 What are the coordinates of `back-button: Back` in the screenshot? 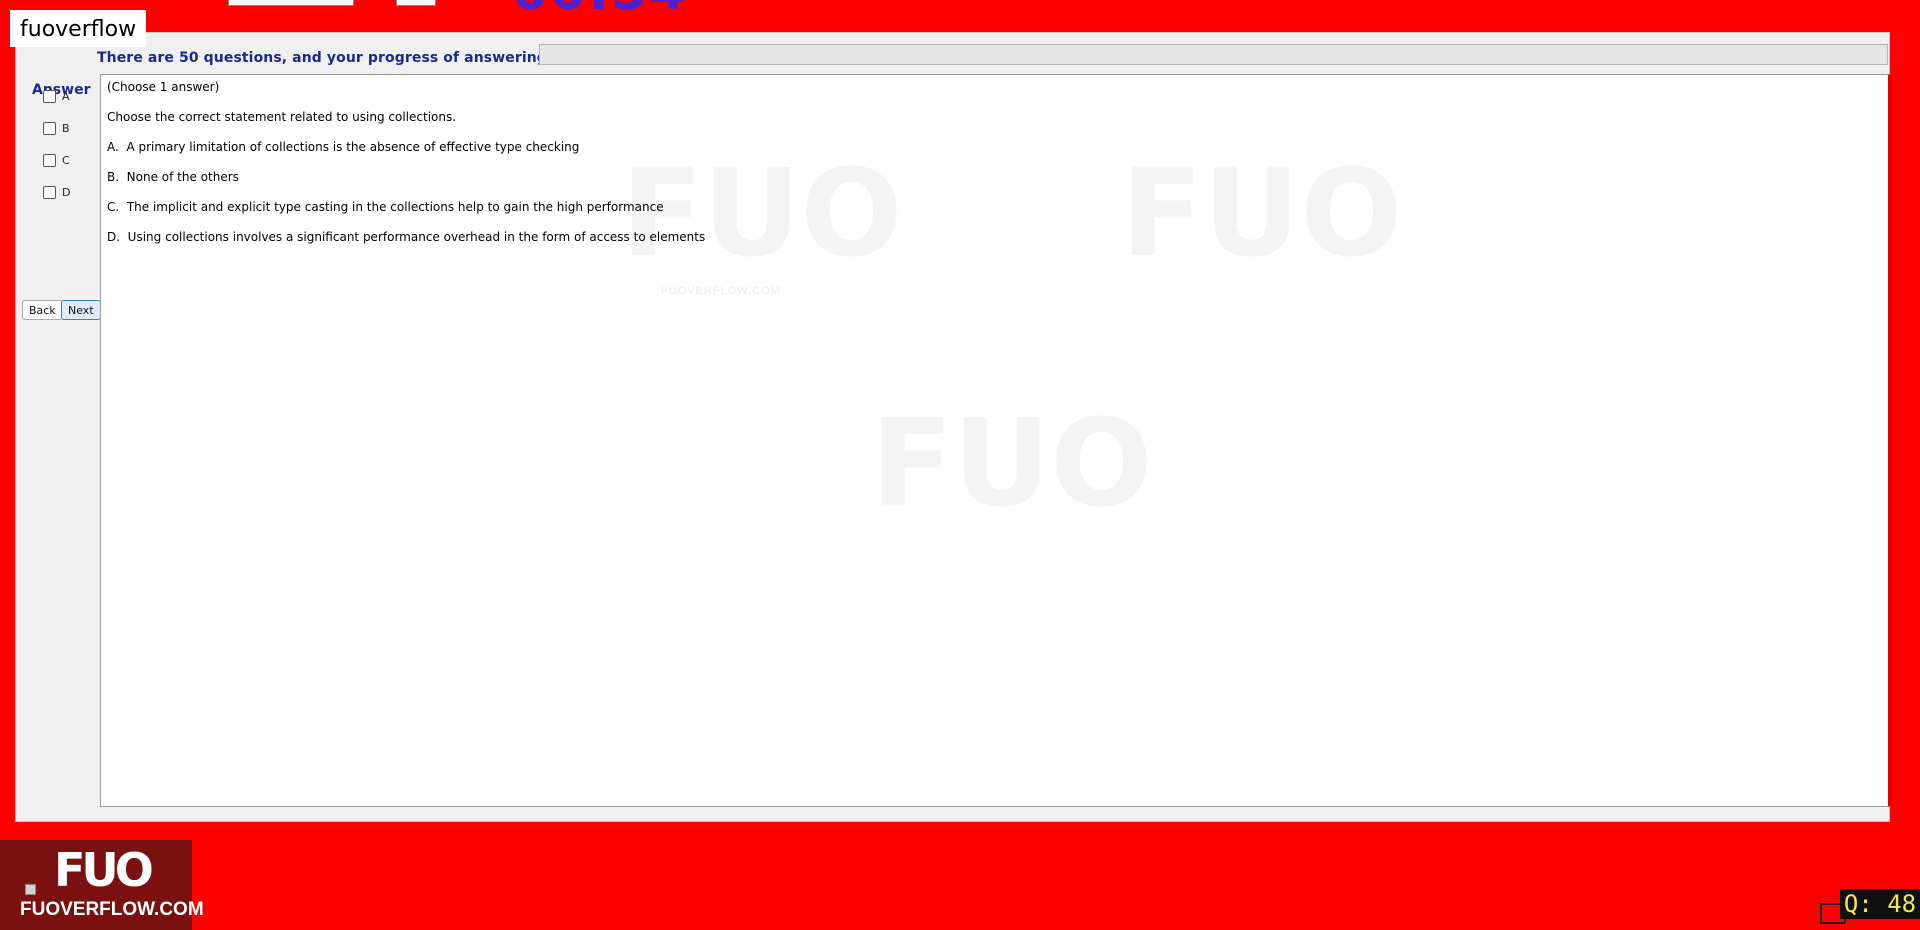 It's located at (42, 310).